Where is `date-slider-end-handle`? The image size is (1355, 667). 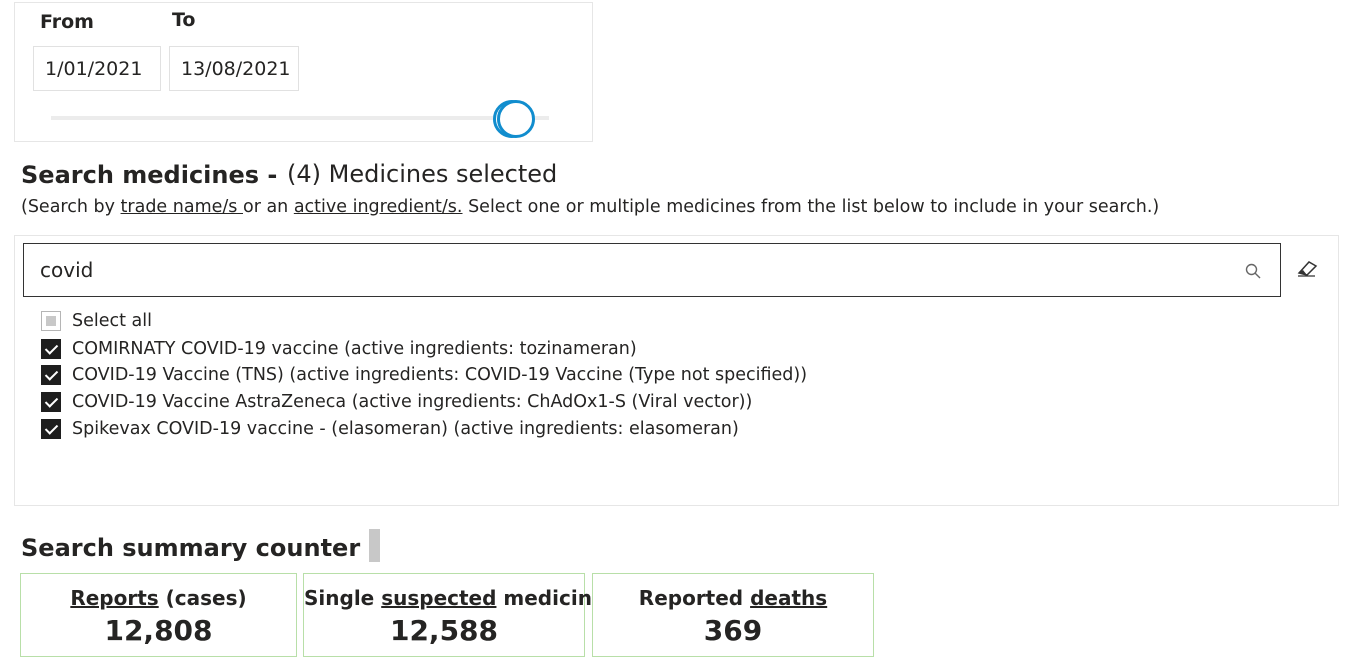 date-slider-end-handle is located at coordinates (516, 119).